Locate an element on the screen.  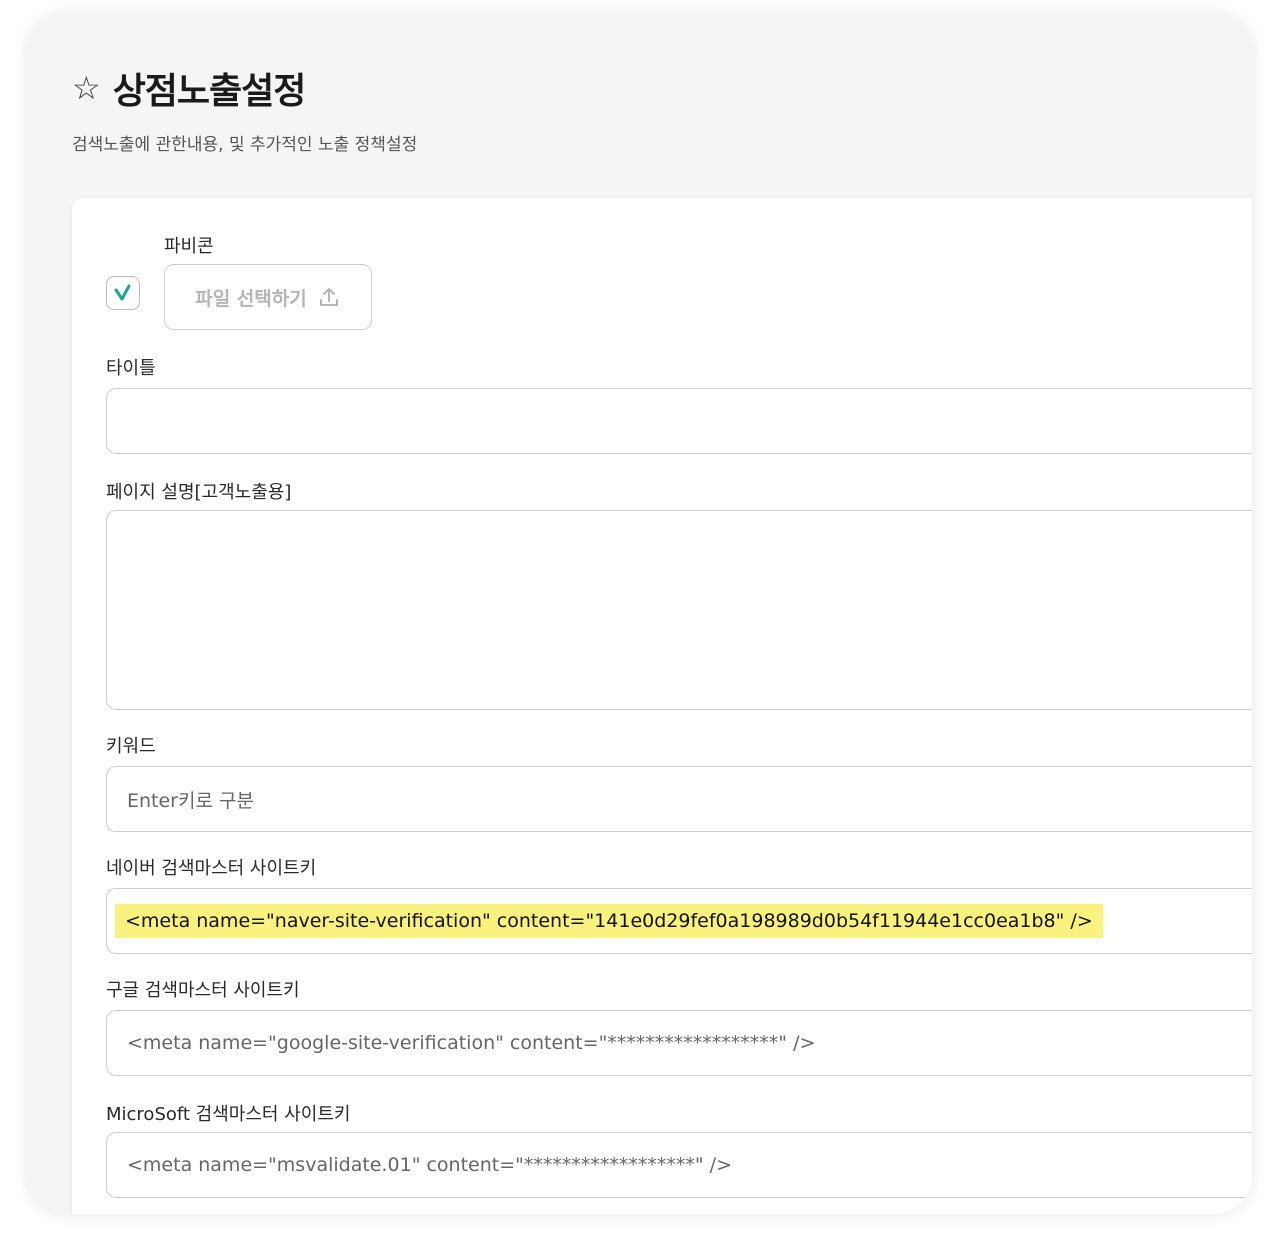
page-title: 상점노출설정 is located at coordinates (209, 91).